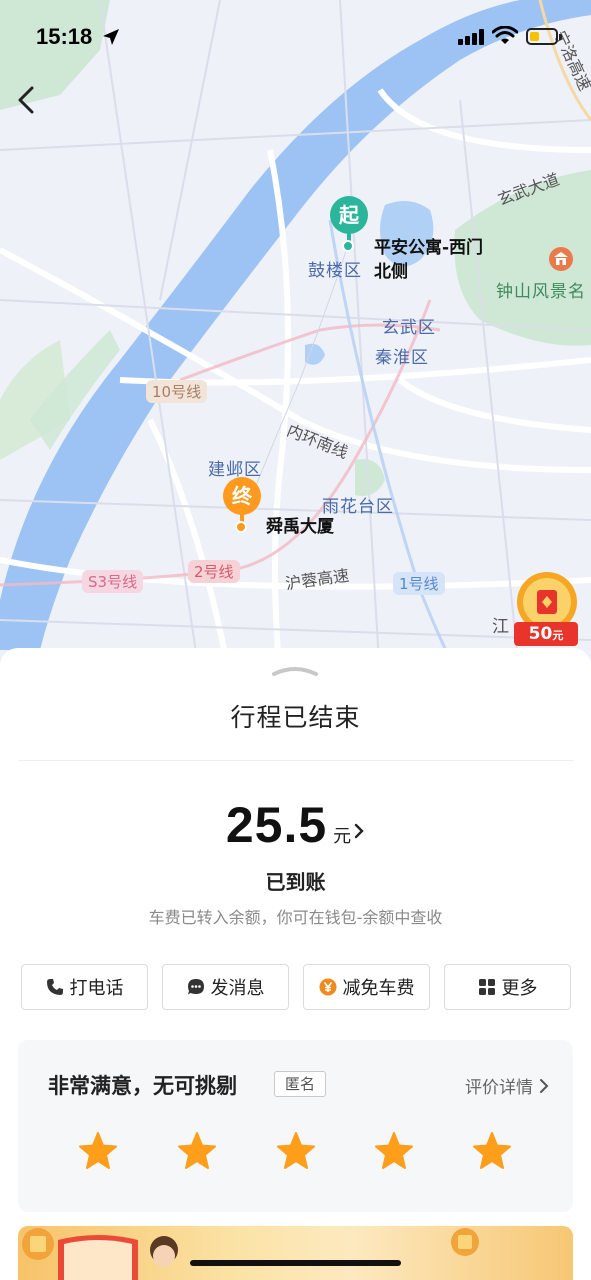  What do you see at coordinates (295, 1263) in the screenshot?
I see `home-indicator` at bounding box center [295, 1263].